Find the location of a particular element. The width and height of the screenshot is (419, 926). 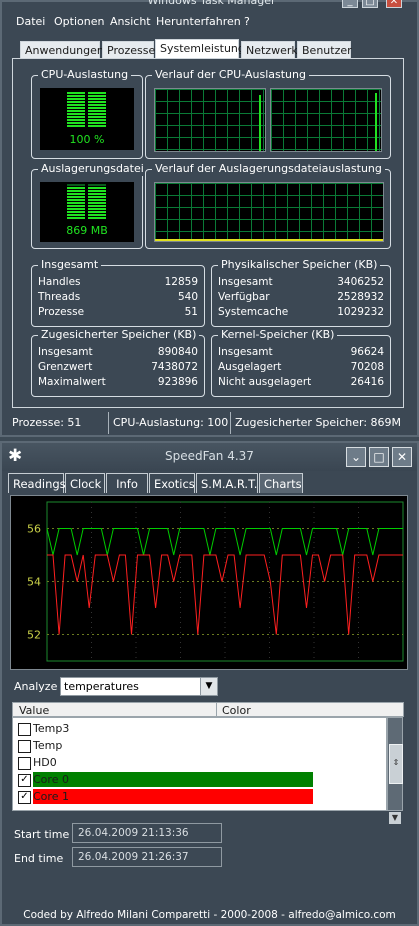

tab-readings: Readings is located at coordinates (37, 483).